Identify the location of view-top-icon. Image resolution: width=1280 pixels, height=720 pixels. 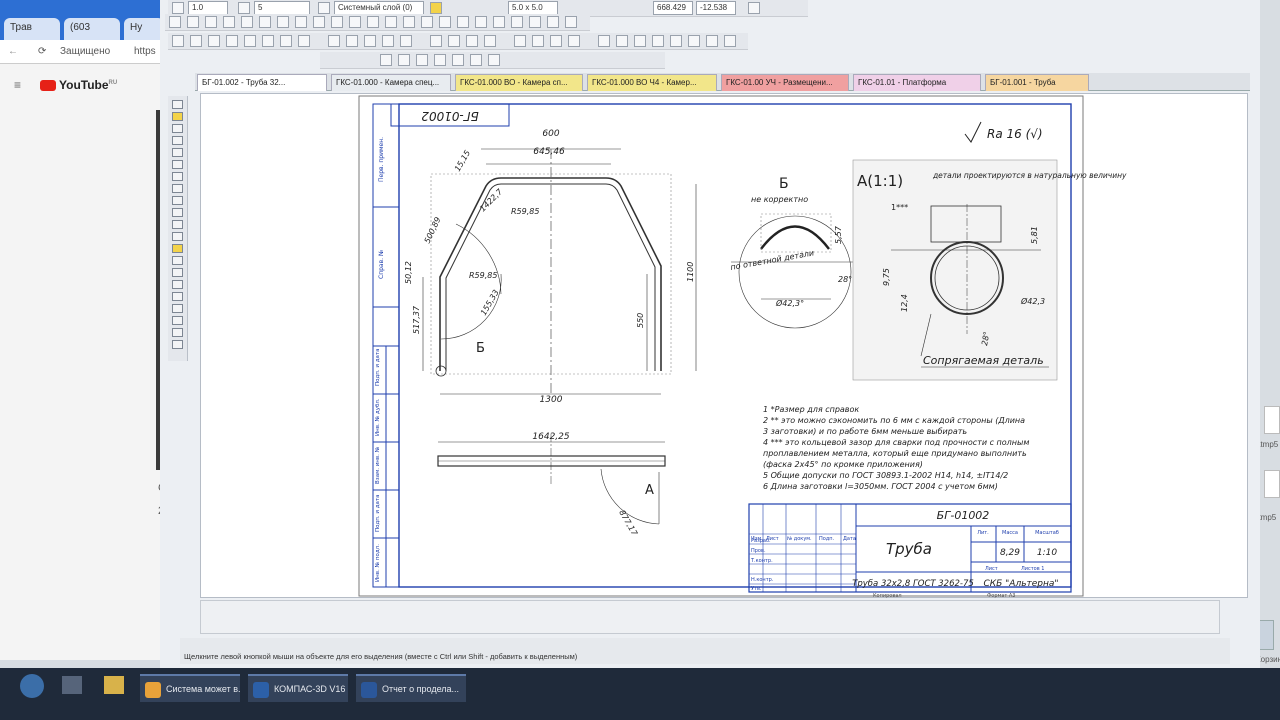
(386, 60).